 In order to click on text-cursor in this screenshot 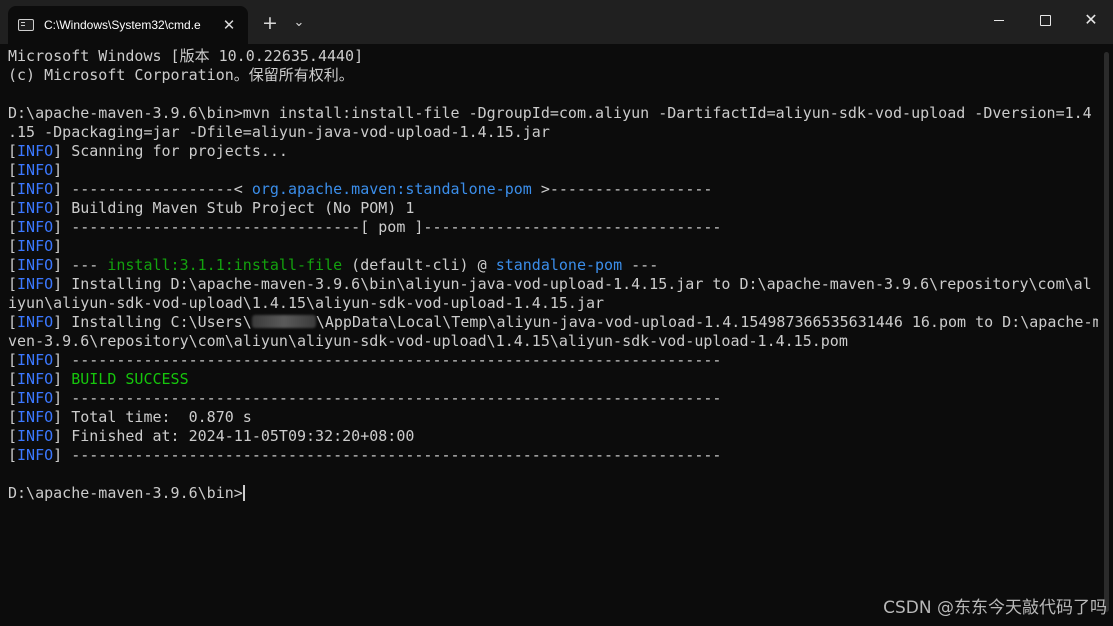, I will do `click(243, 493)`.